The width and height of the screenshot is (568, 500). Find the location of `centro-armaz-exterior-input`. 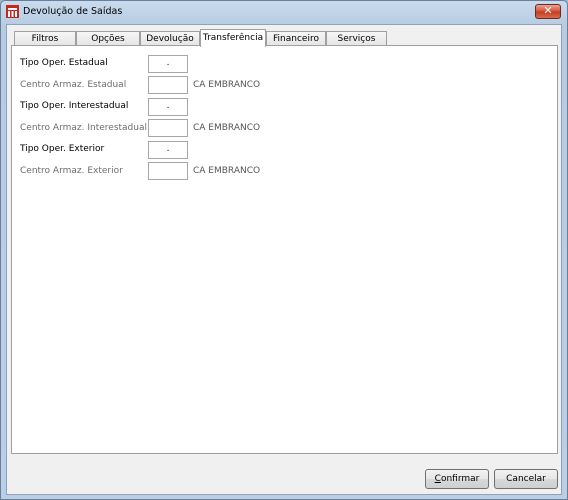

centro-armaz-exterior-input is located at coordinates (168, 171).